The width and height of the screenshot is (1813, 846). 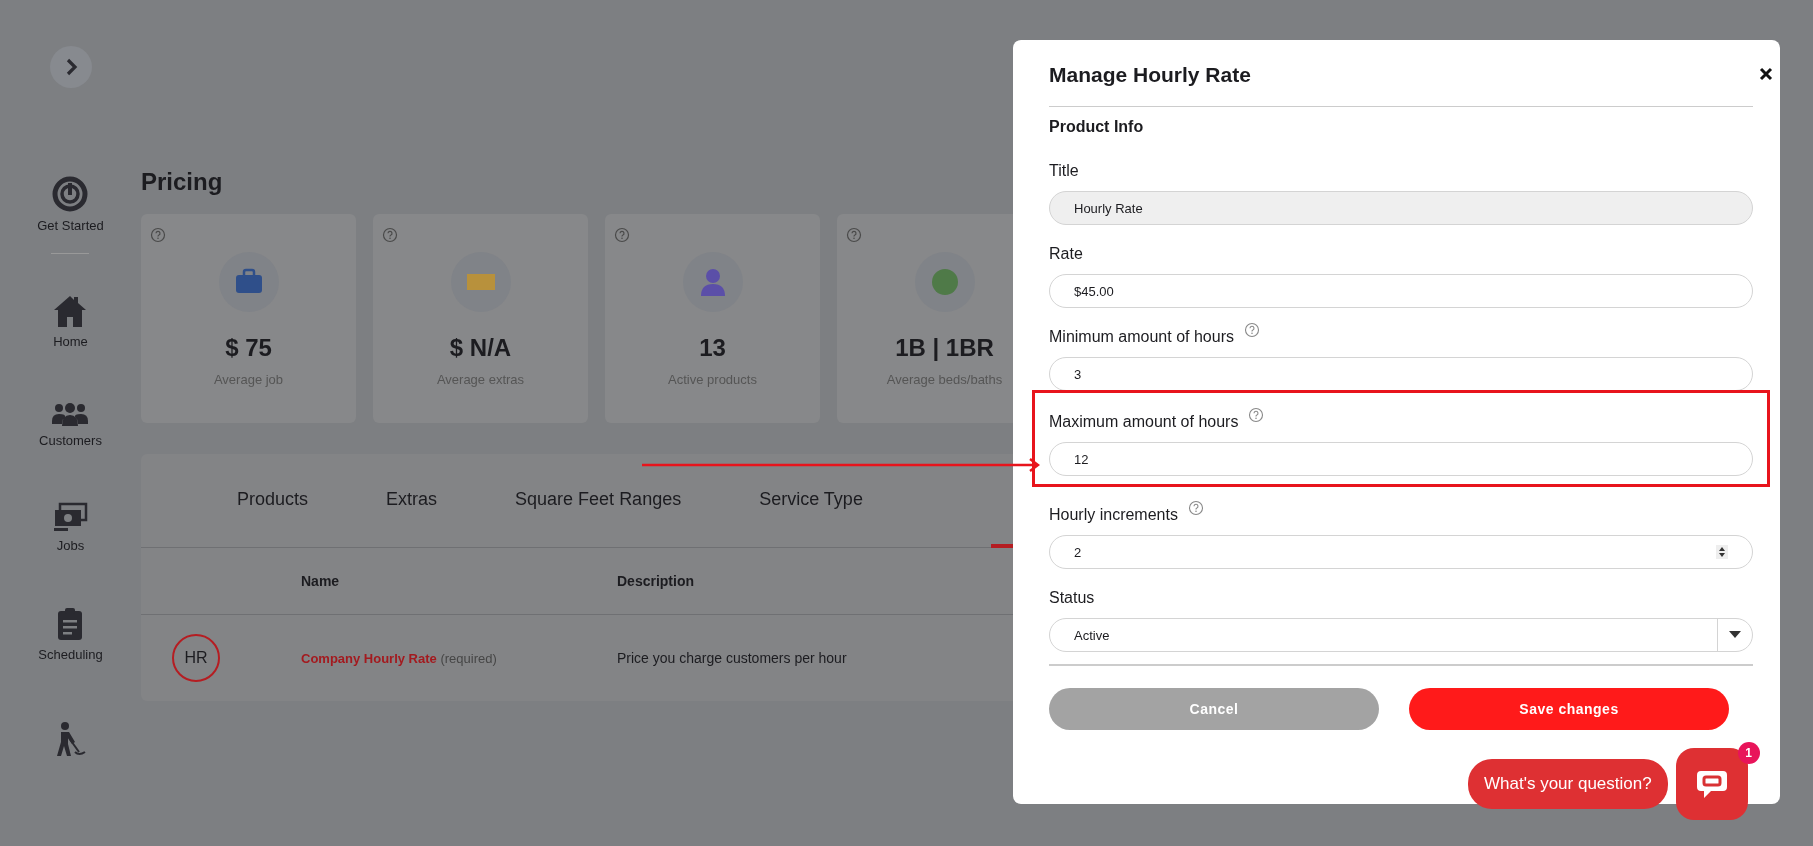 What do you see at coordinates (712, 348) in the screenshot?
I see `stat-value: 13` at bounding box center [712, 348].